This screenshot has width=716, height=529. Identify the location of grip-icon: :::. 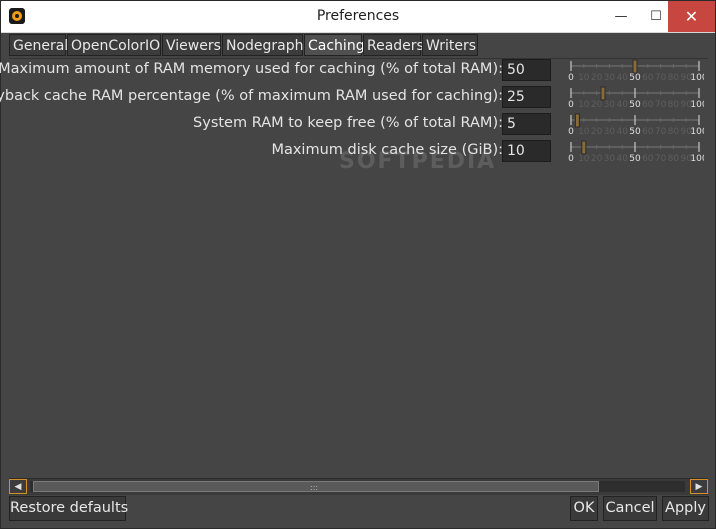
(314, 487).